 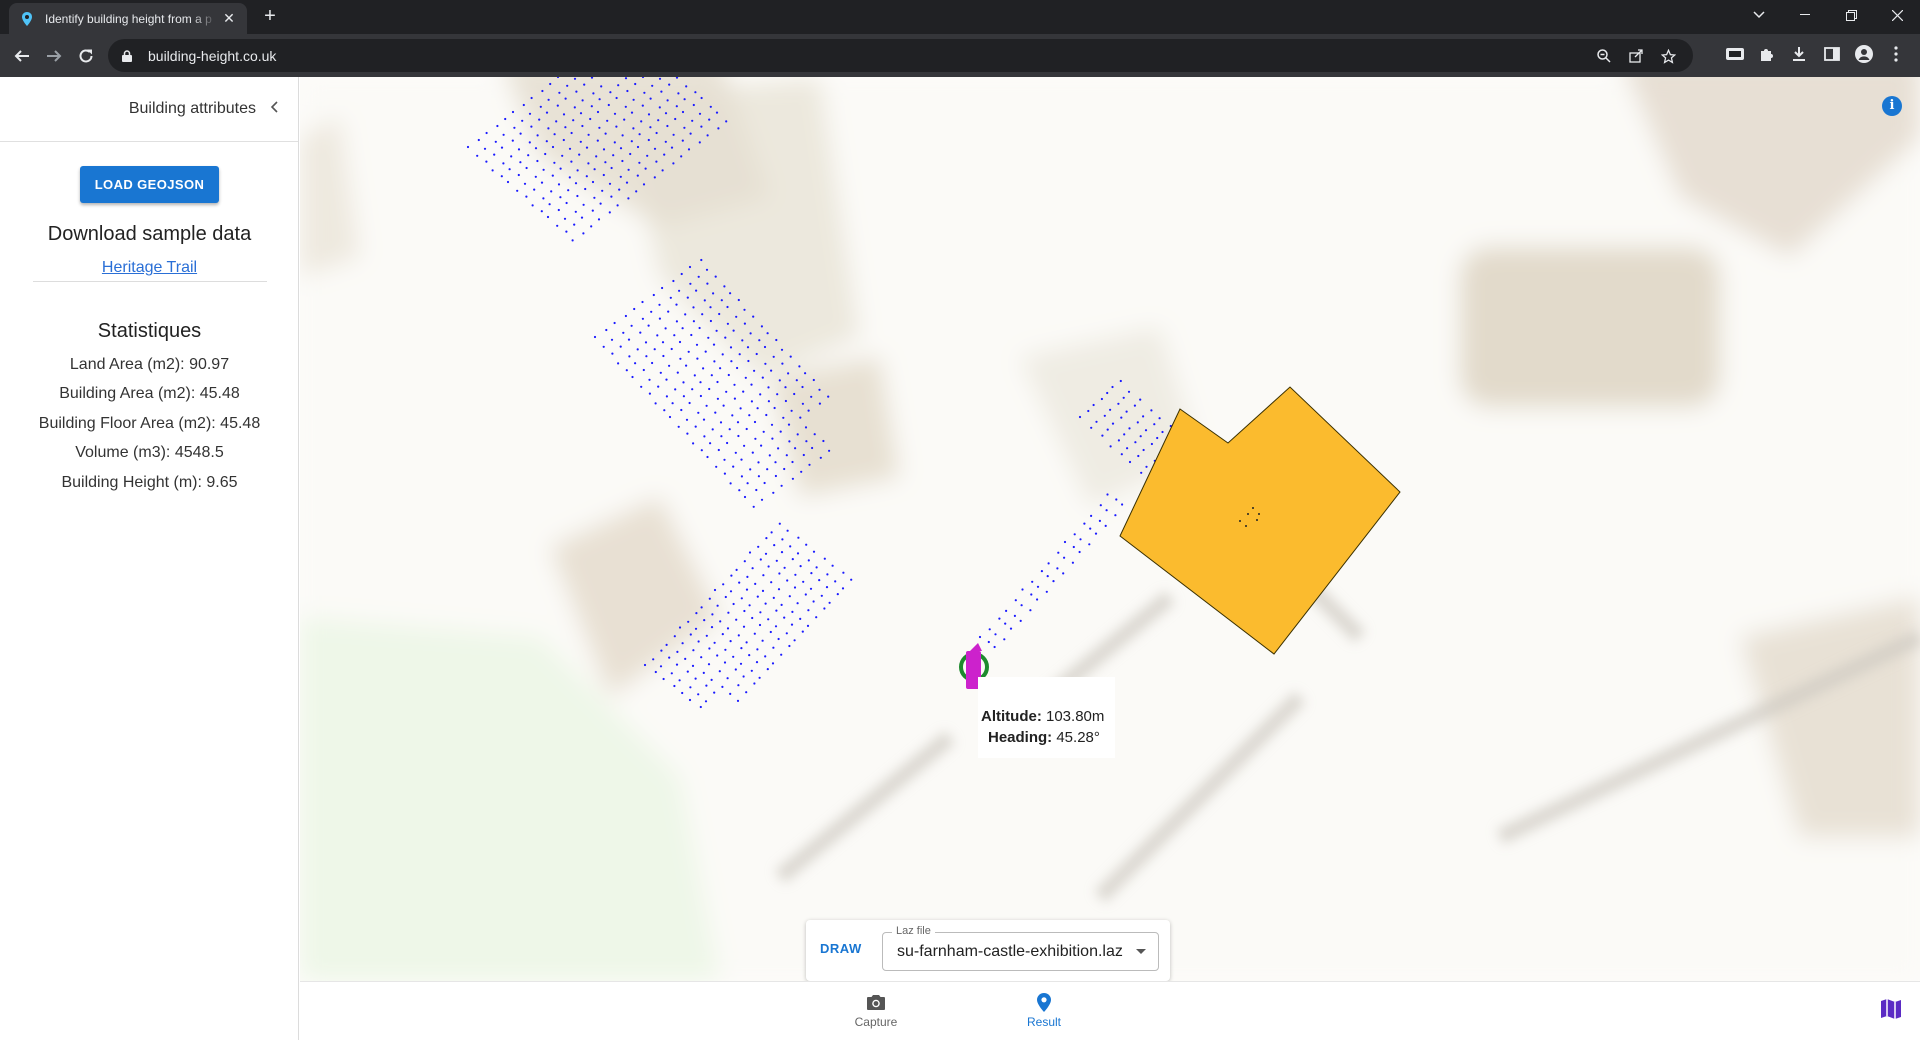 What do you see at coordinates (1759, 15) in the screenshot?
I see `tab-search-icon` at bounding box center [1759, 15].